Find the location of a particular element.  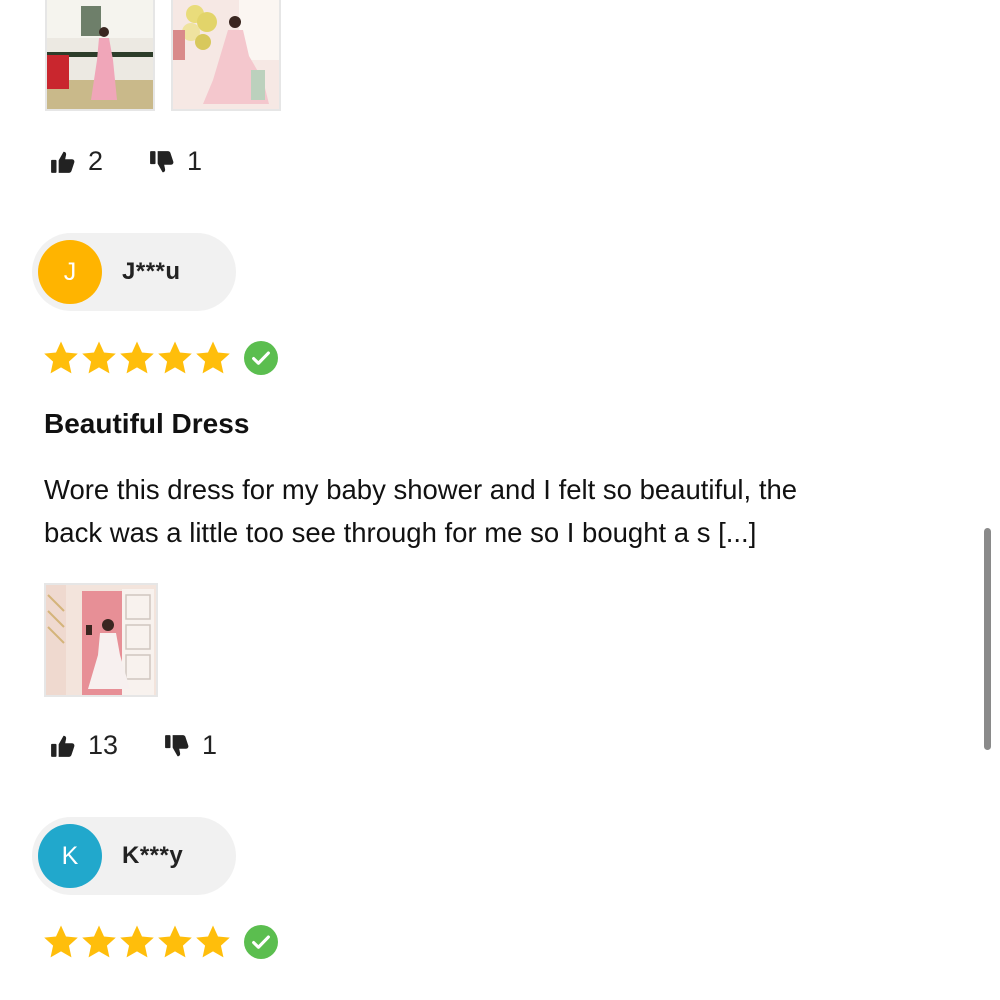

vote-row: 2 1 is located at coordinates (126, 161).